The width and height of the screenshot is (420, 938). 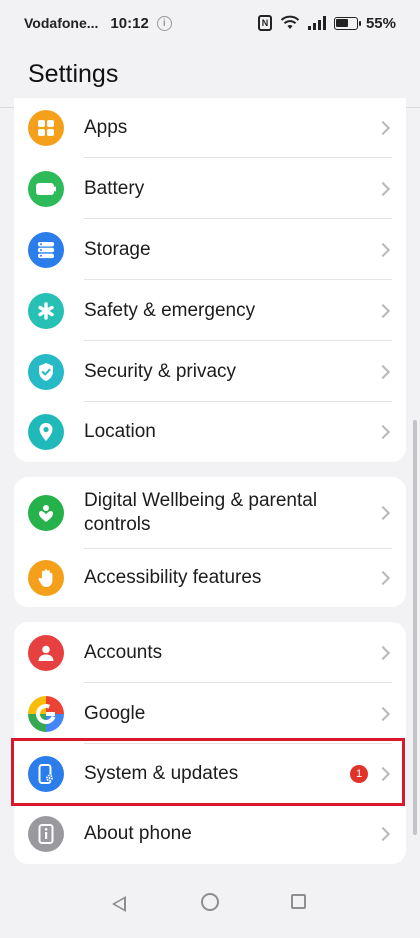 I want to click on battery-icon, so click(x=46, y=188).